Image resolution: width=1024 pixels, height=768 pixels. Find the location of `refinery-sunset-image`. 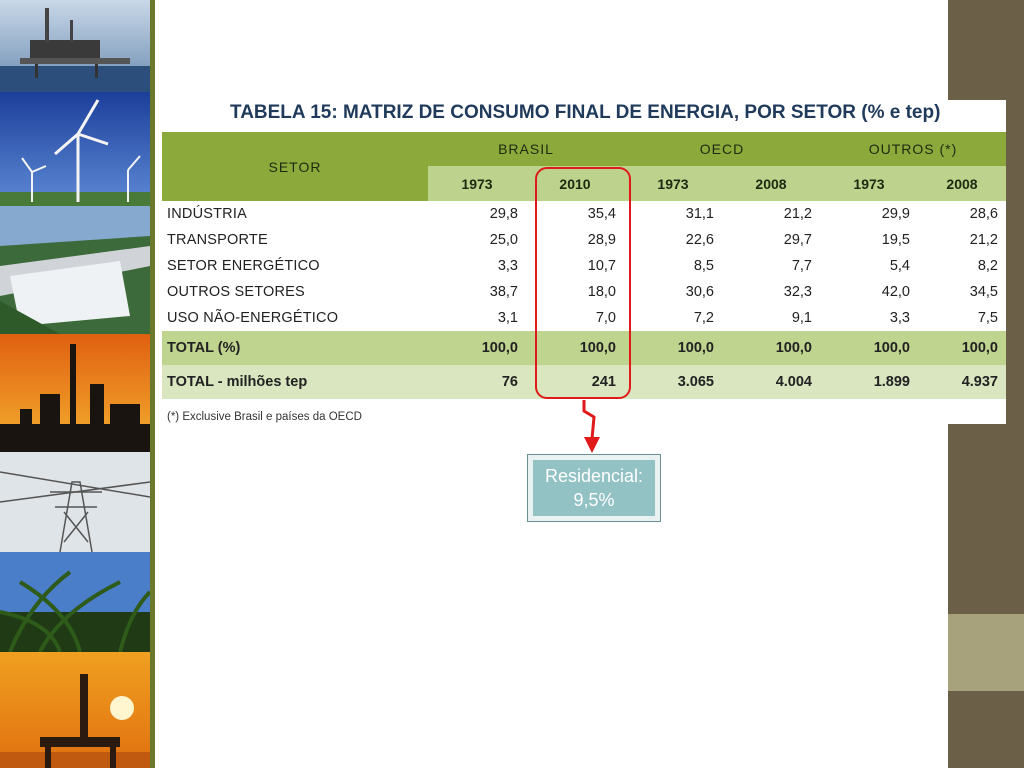

refinery-sunset-image is located at coordinates (75, 393).